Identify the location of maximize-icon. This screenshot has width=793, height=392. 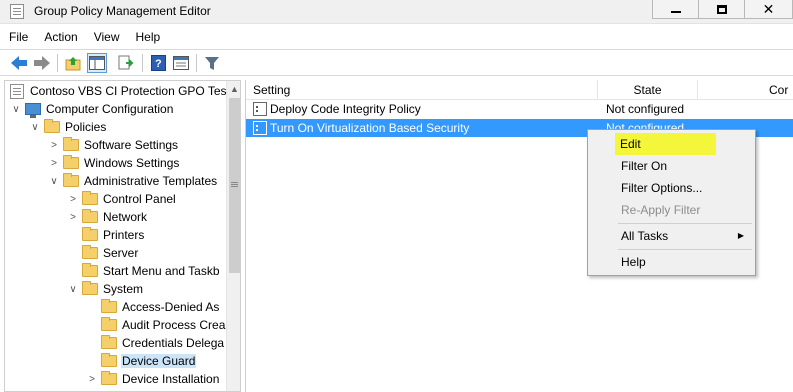
(721, 9).